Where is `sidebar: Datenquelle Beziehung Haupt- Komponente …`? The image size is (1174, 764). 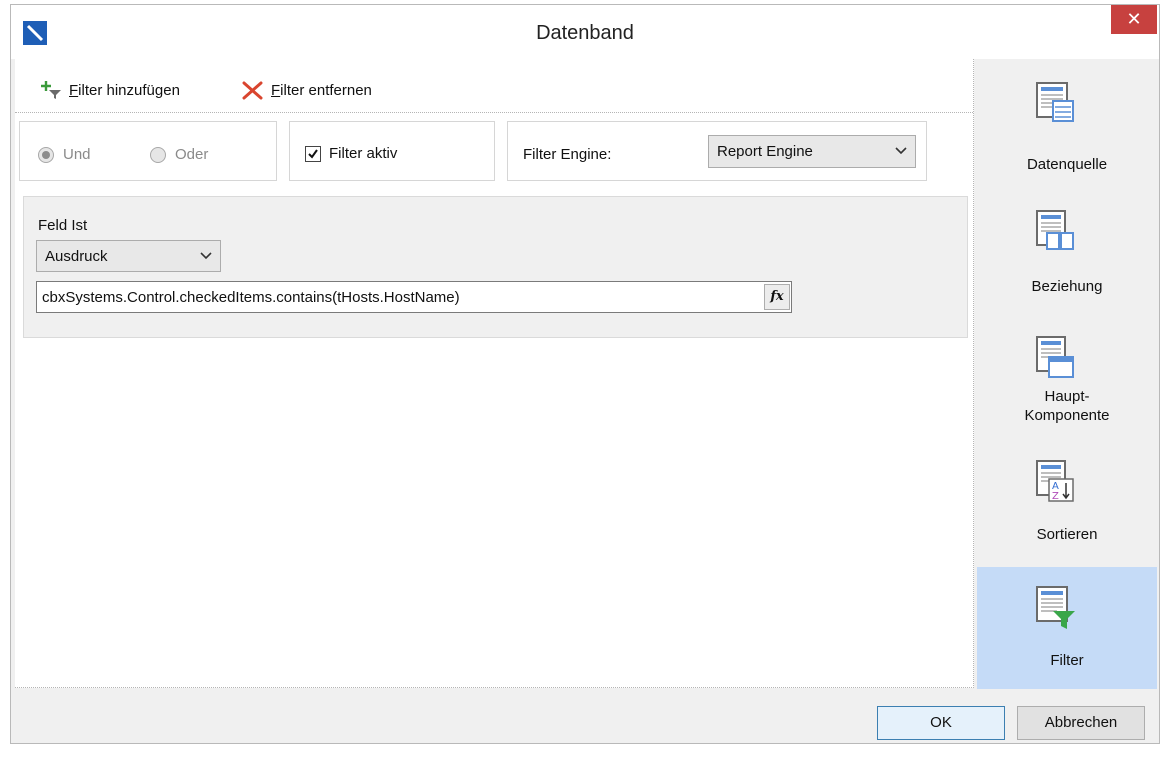 sidebar: Datenquelle Beziehung Haupt- Komponente … is located at coordinates (1067, 374).